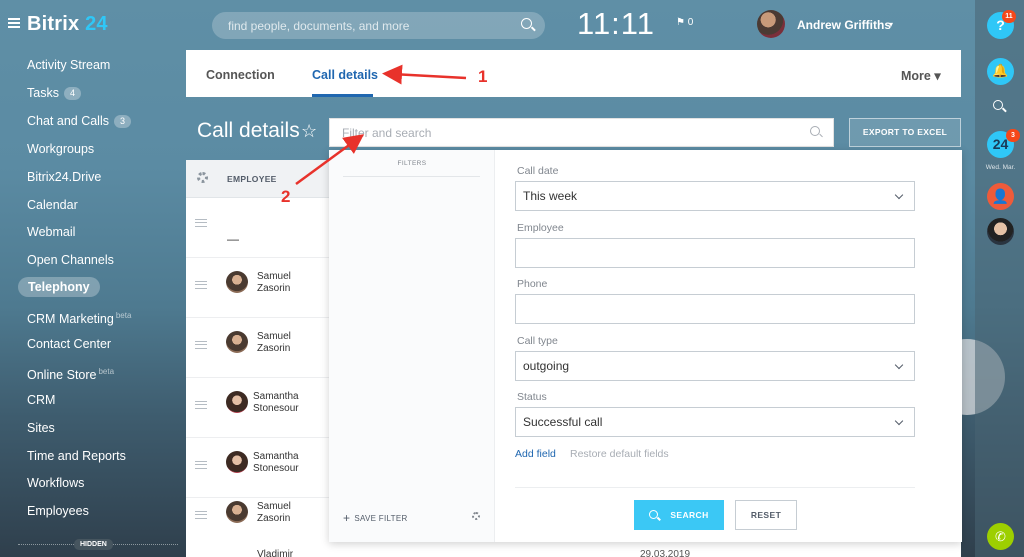 The width and height of the screenshot is (1024, 557). I want to click on menu-item-webmail: Webmail, so click(51, 232).